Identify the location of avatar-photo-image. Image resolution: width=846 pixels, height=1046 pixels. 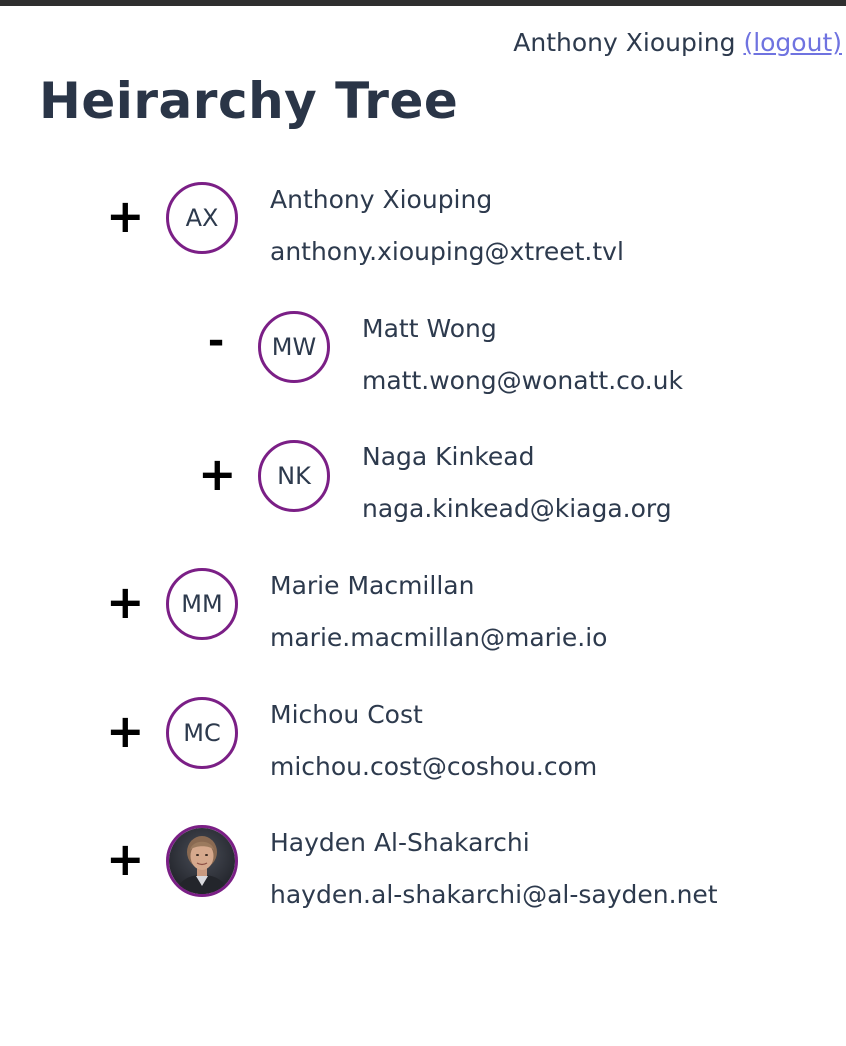
(202, 861).